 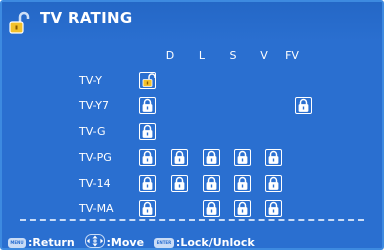 I want to click on column-header-fv: FV, so click(x=292, y=55).